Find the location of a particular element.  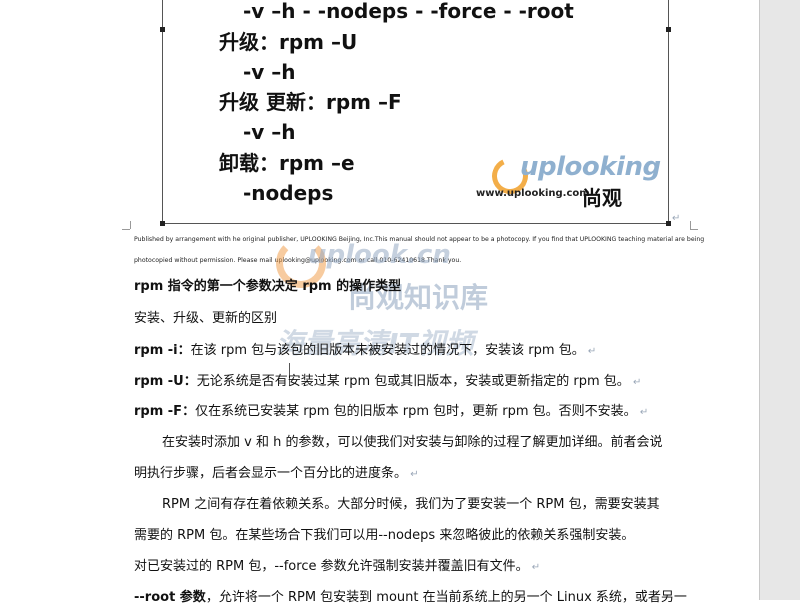

logo-brand: uplooking is located at coordinates (590, 167).